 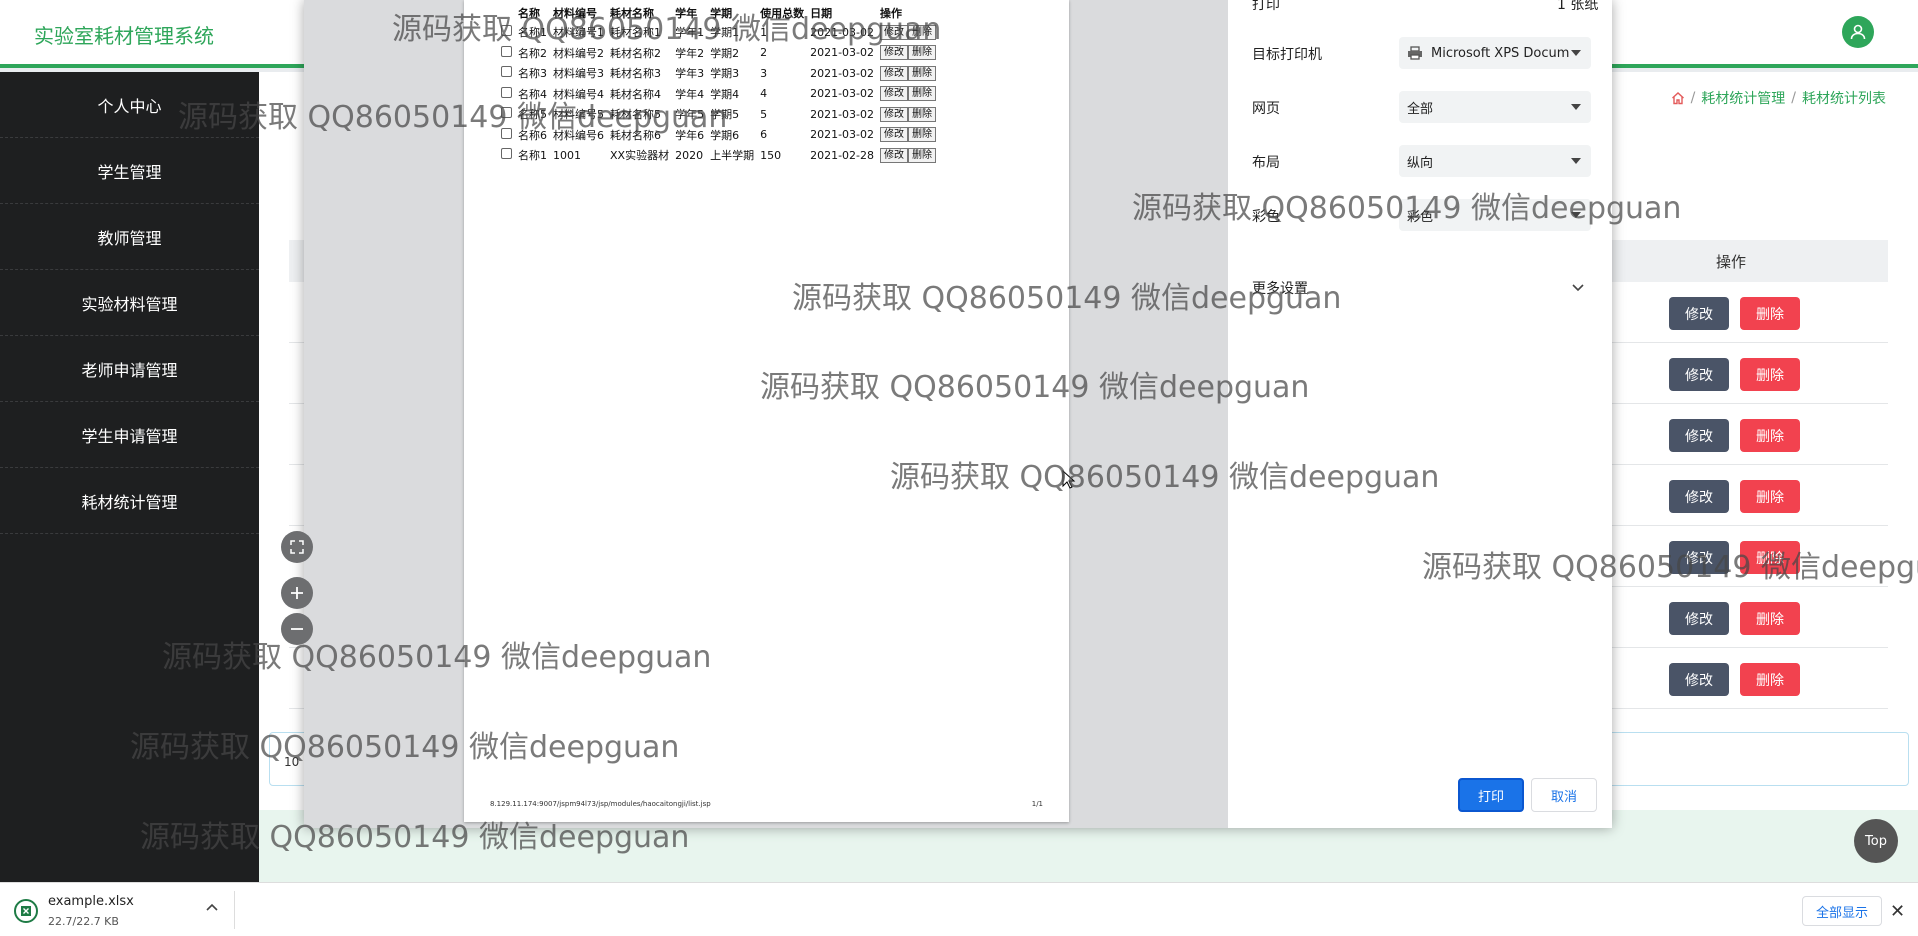 I want to click on sidebar-item-label: 实验材料管理, so click(x=129, y=304).